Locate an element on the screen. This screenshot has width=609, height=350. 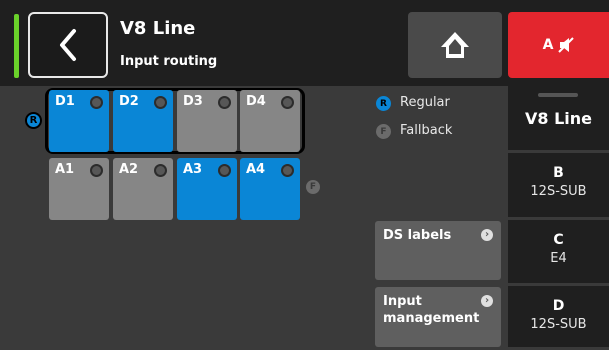
zone-panel-title: V8 Line is located at coordinates (558, 118).